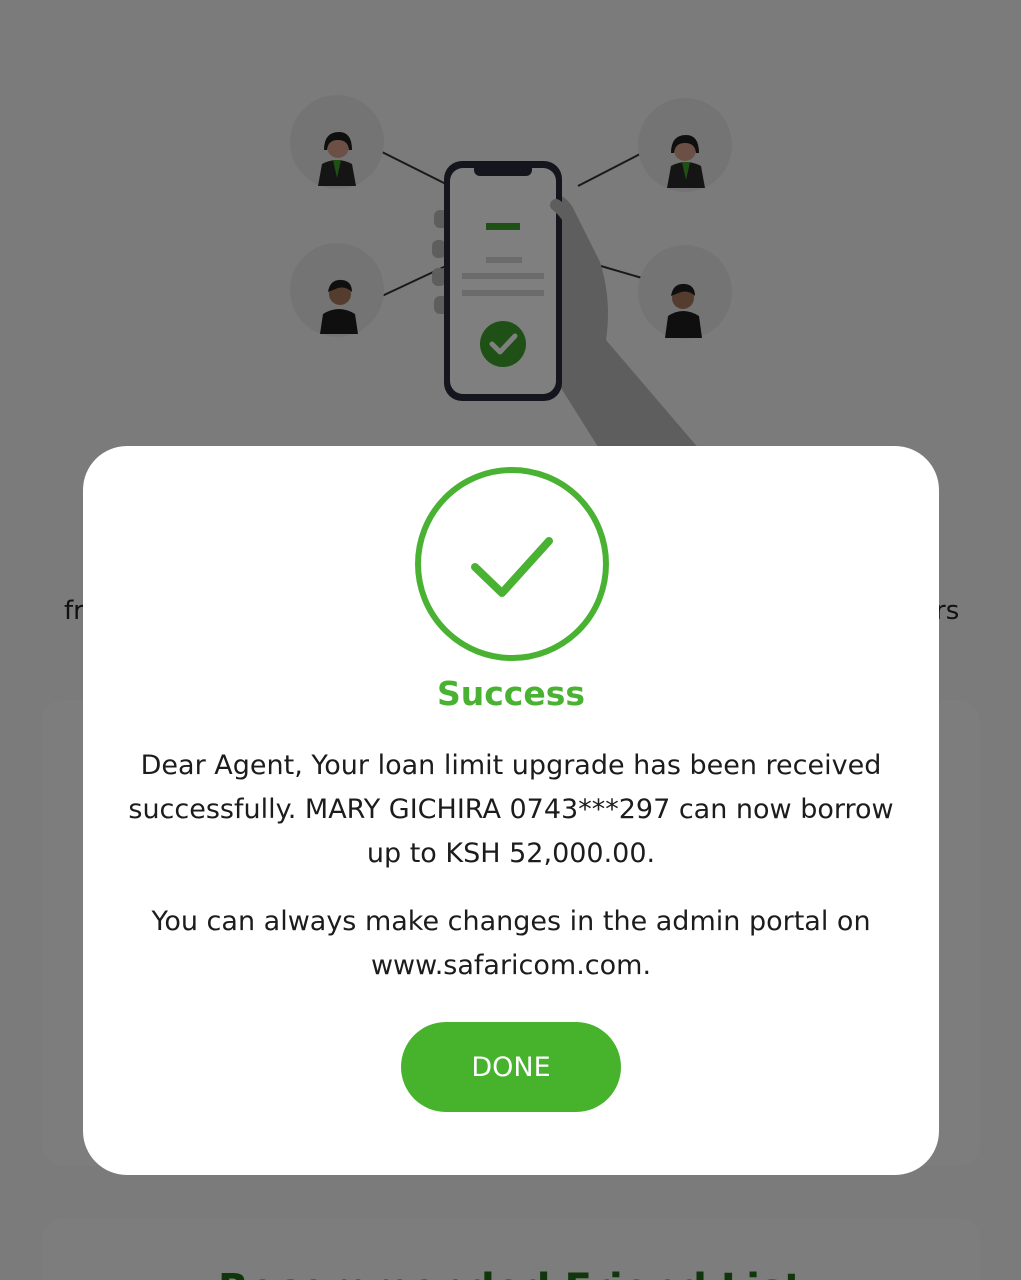  Describe the element at coordinates (511, 693) in the screenshot. I see `dialog-title: Success` at that location.